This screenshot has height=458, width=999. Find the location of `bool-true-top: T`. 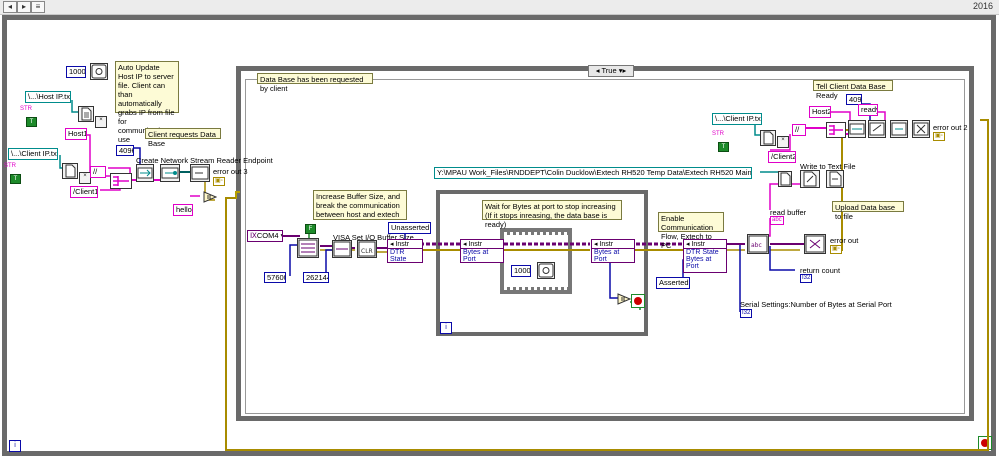

bool-true-top: T is located at coordinates (31, 122).